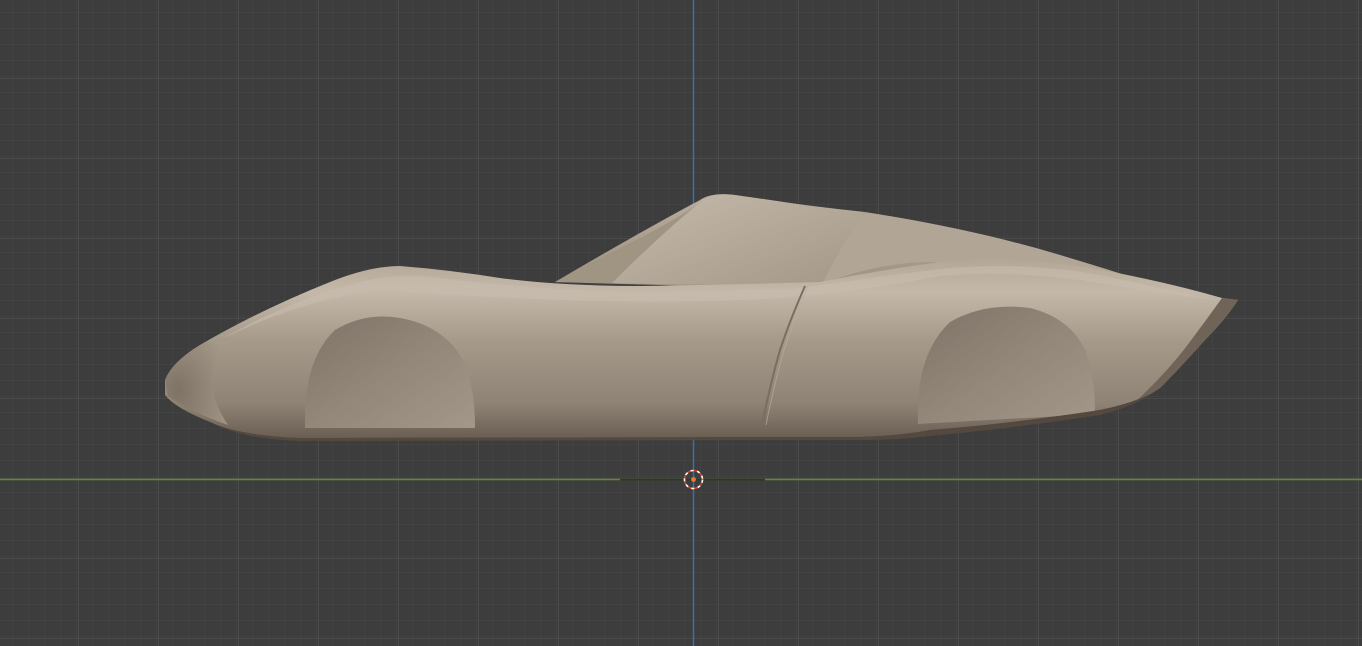 Image resolution: width=1362 pixels, height=646 pixels. What do you see at coordinates (693, 479) in the screenshot?
I see `origin-point` at bounding box center [693, 479].